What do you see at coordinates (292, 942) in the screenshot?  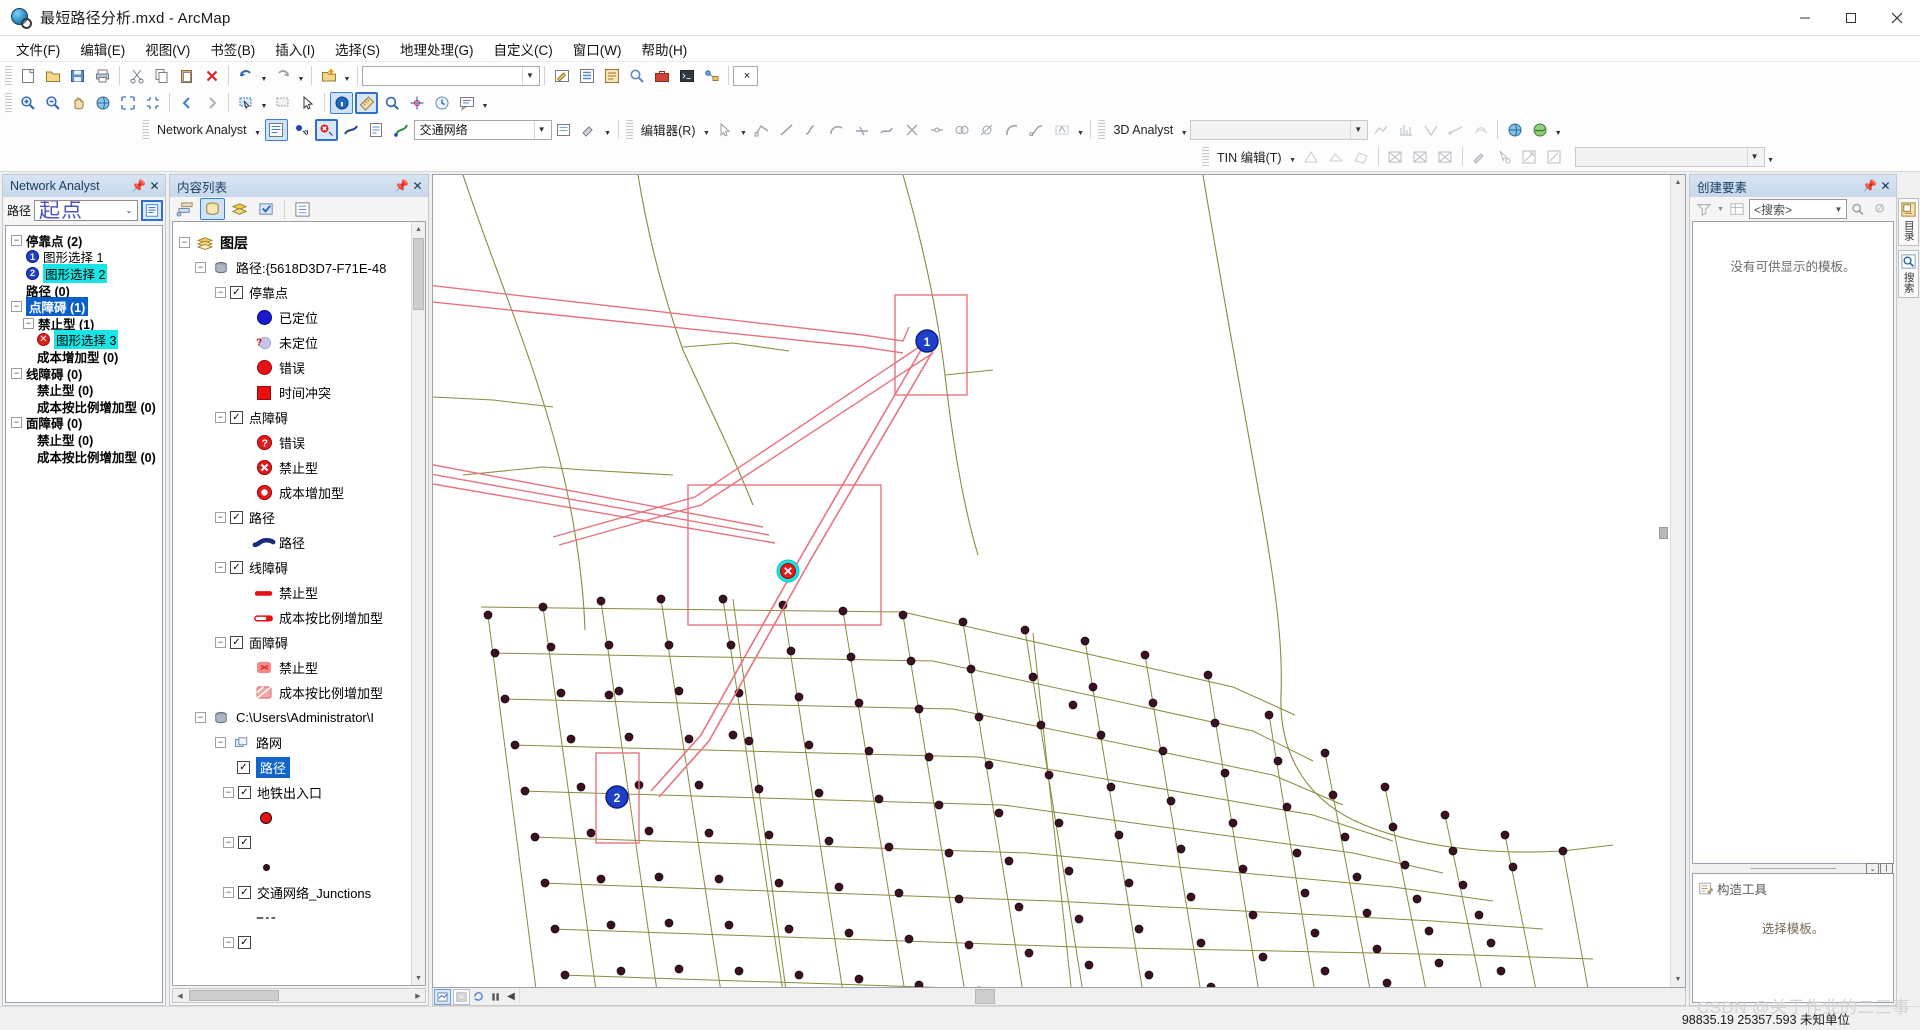 I see `toc-node-turns: − ✓` at bounding box center [292, 942].